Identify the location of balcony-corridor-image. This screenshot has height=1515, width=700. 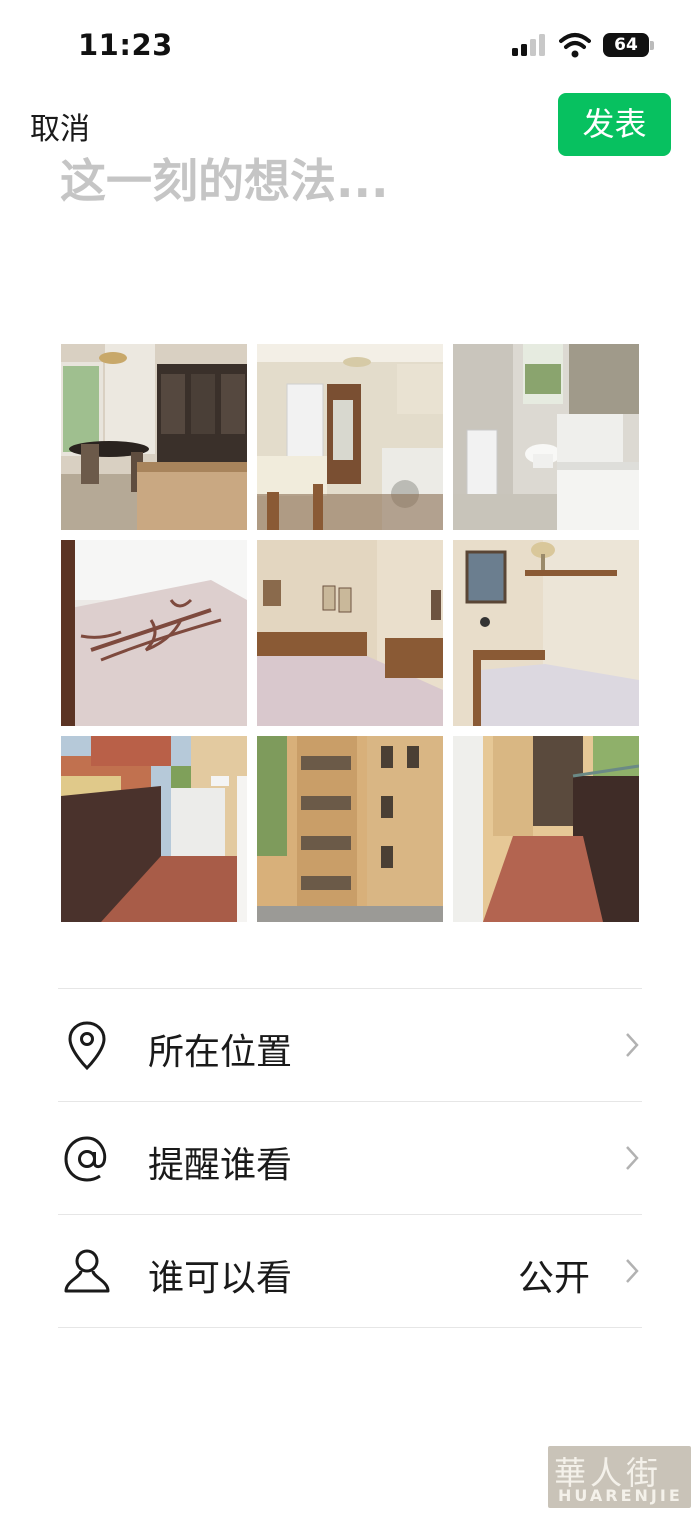
(546, 829).